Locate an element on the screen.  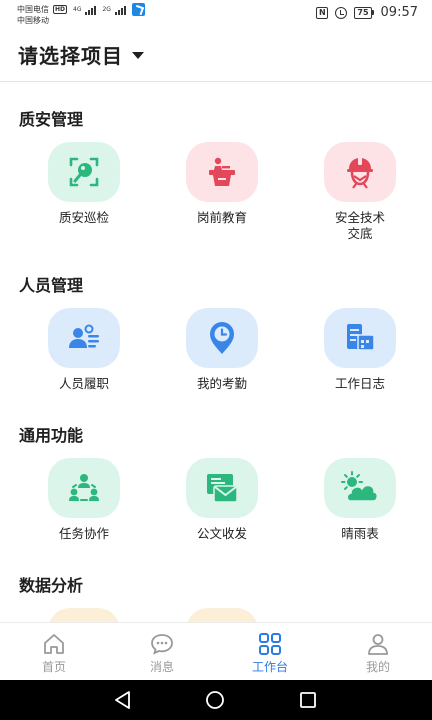
clock-pin-icon is located at coordinates (222, 338).